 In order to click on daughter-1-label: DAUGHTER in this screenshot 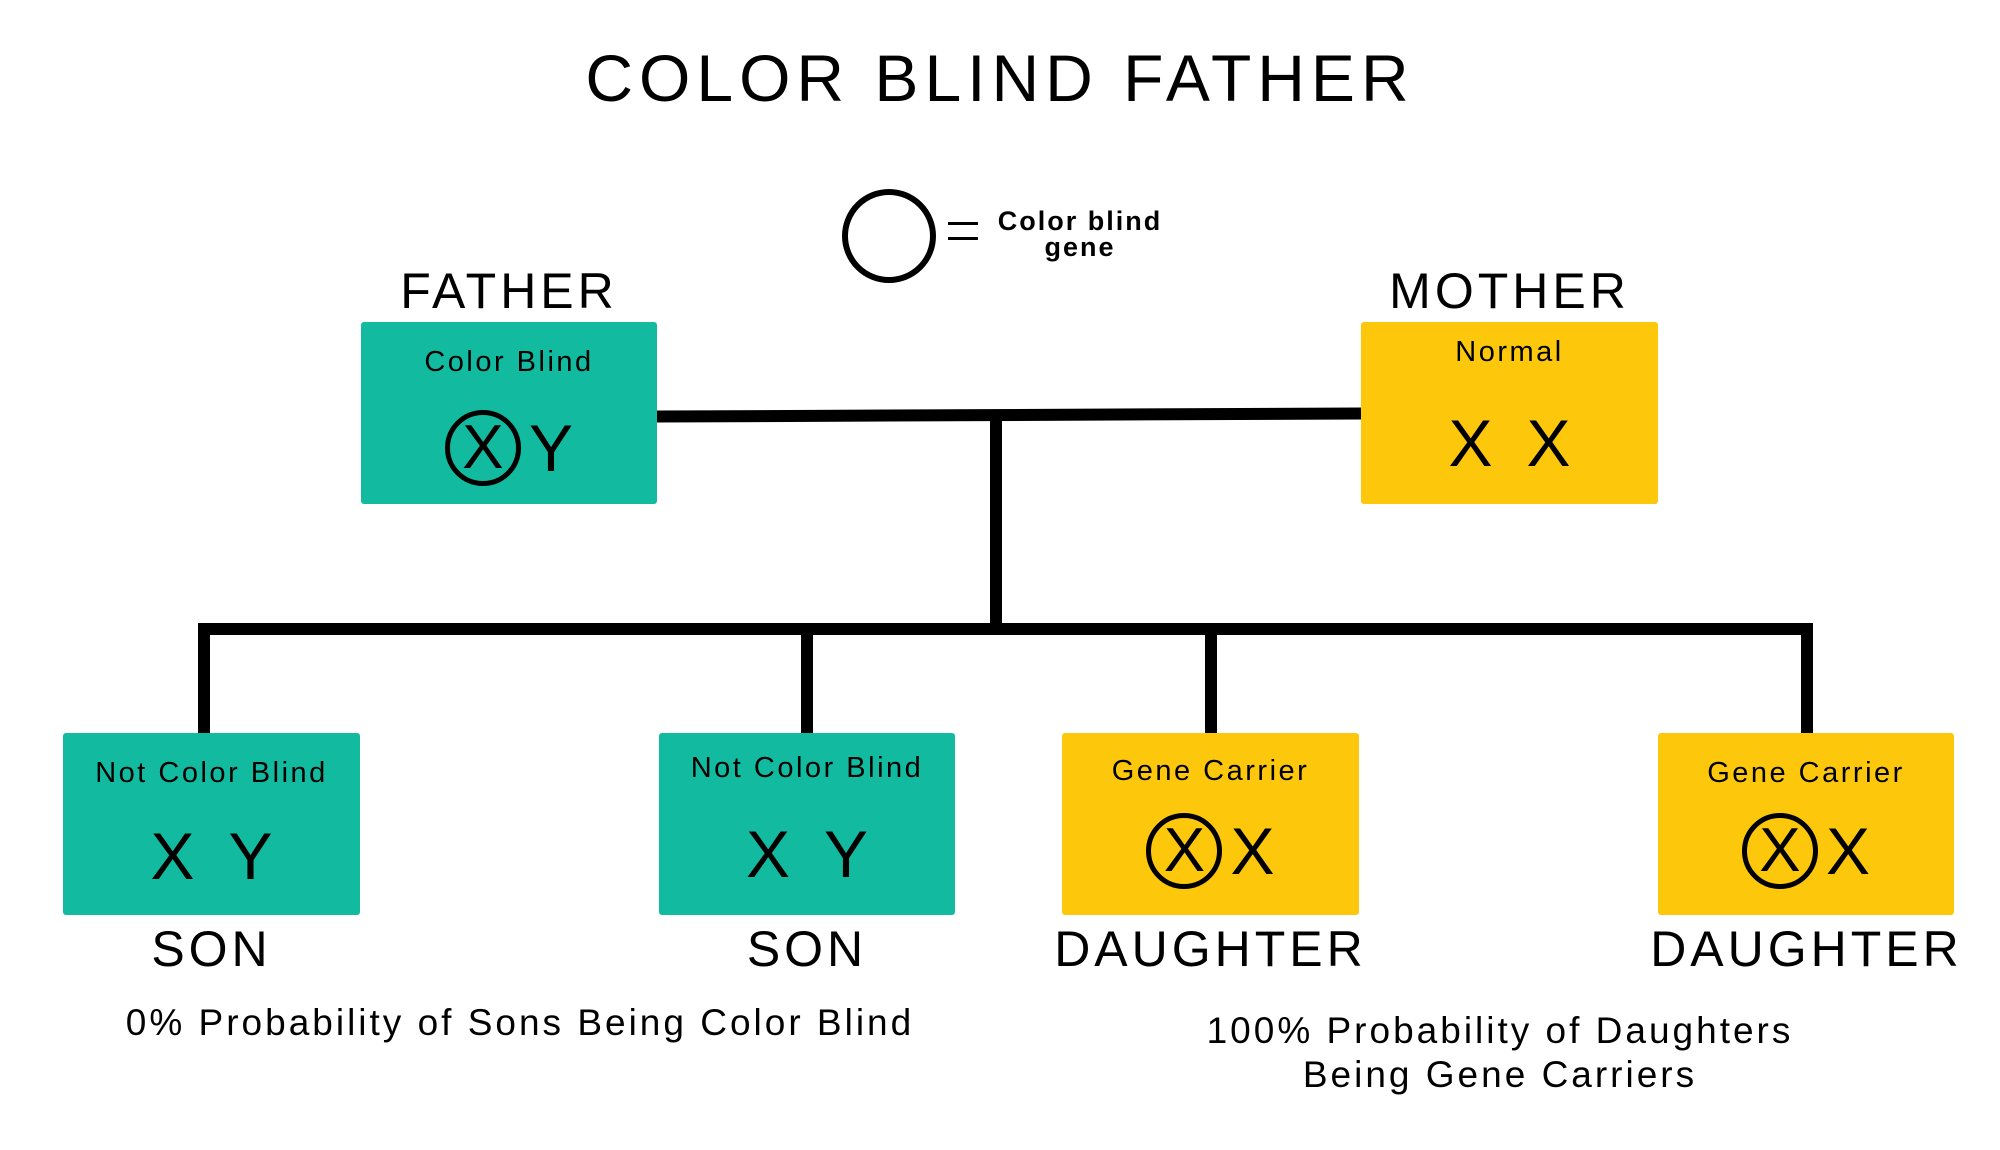, I will do `click(1210, 949)`.